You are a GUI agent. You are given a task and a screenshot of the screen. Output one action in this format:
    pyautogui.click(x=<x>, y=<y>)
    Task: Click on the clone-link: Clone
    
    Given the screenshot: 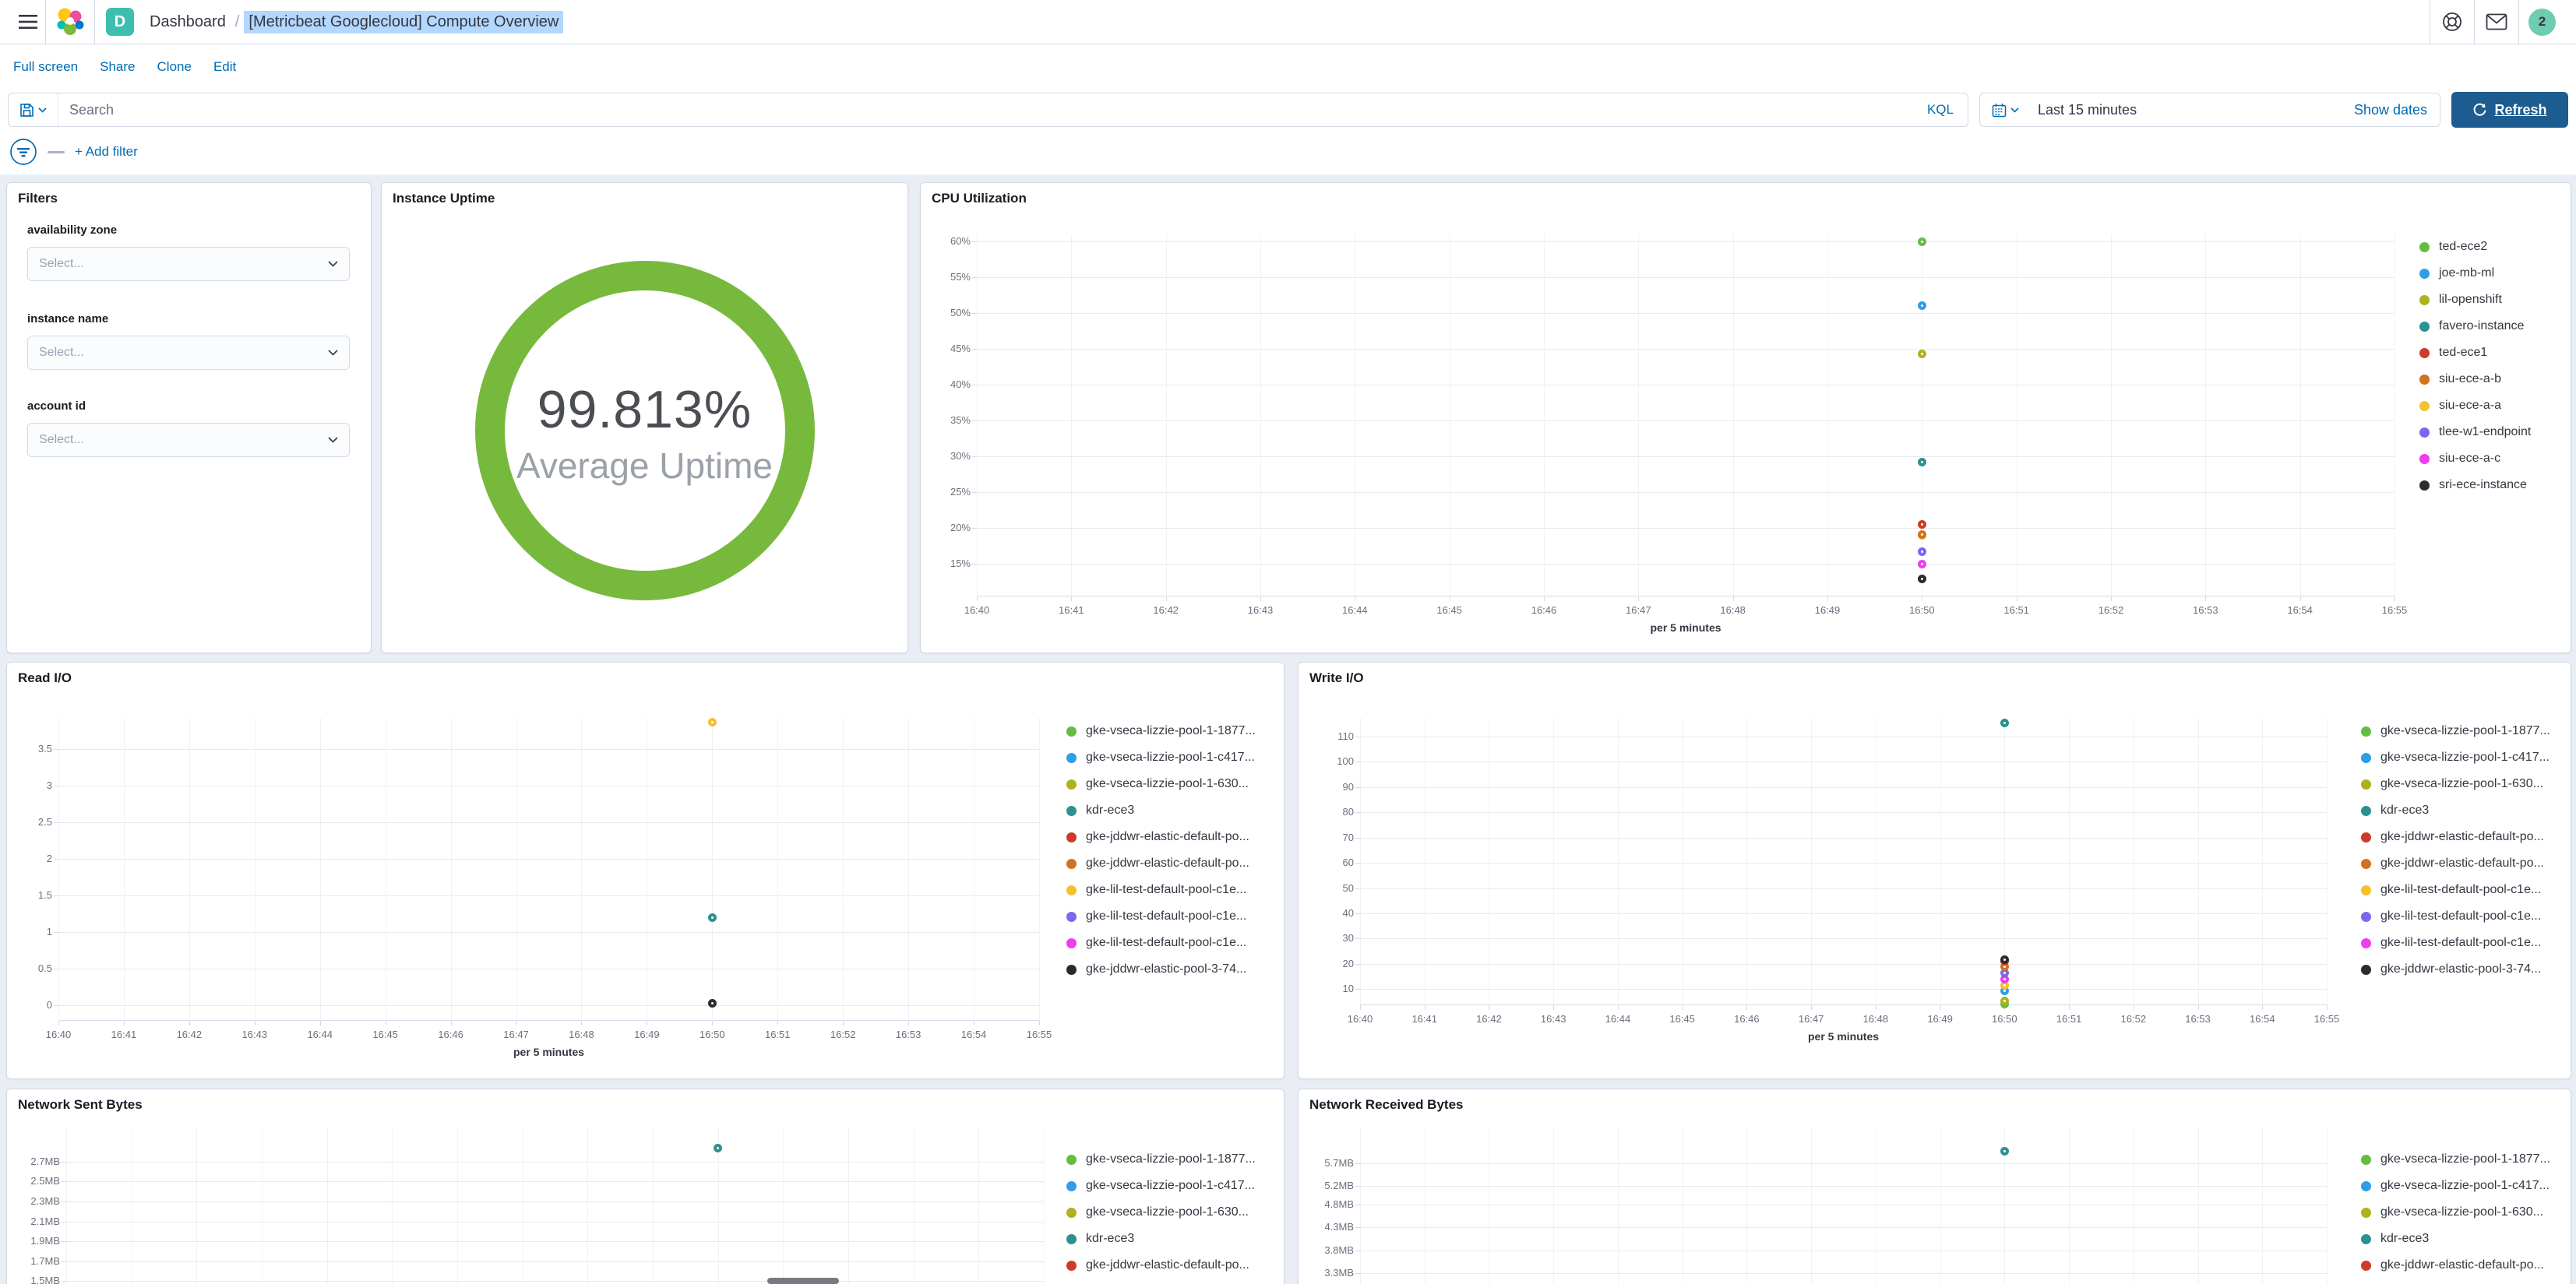 What is the action you would take?
    pyautogui.click(x=175, y=67)
    